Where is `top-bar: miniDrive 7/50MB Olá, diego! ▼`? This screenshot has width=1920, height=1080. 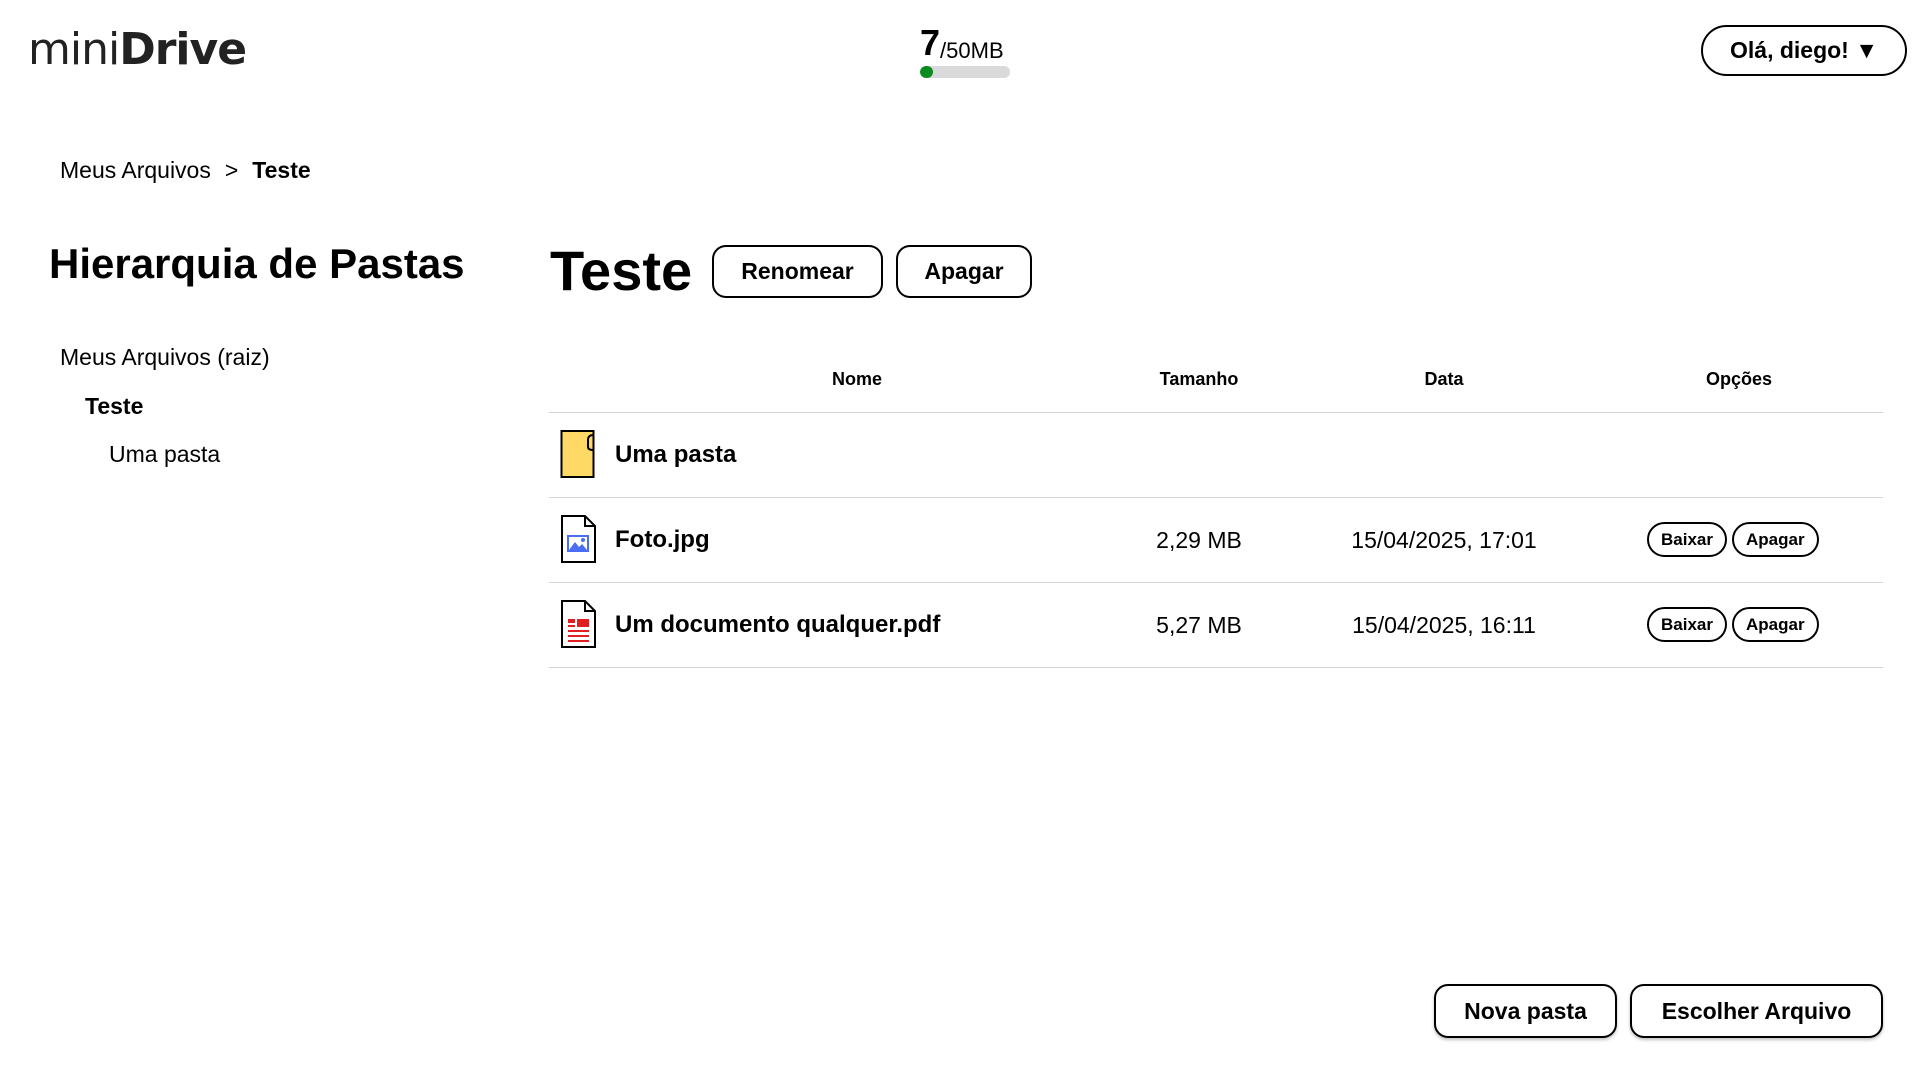 top-bar: miniDrive 7/50MB Olá, diego! ▼ is located at coordinates (960, 50).